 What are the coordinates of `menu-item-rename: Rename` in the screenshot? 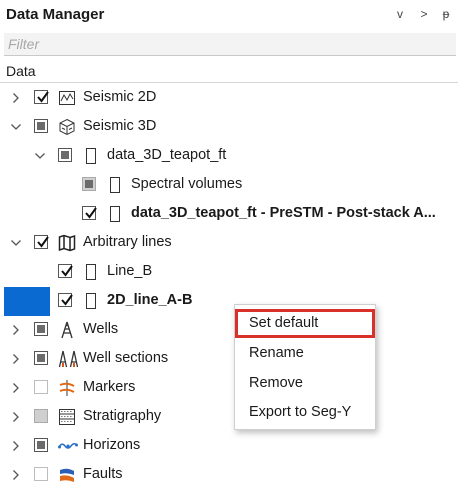 It's located at (305, 353).